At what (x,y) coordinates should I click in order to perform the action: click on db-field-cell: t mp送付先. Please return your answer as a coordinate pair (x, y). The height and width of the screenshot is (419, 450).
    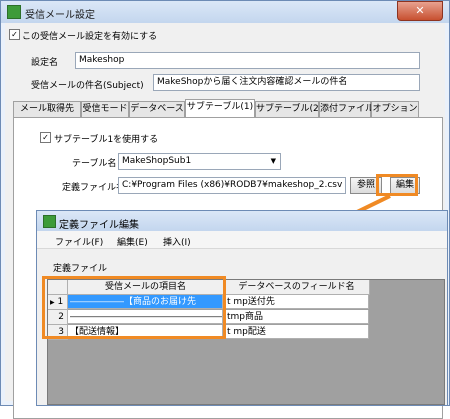
    Looking at the image, I should click on (296, 302).